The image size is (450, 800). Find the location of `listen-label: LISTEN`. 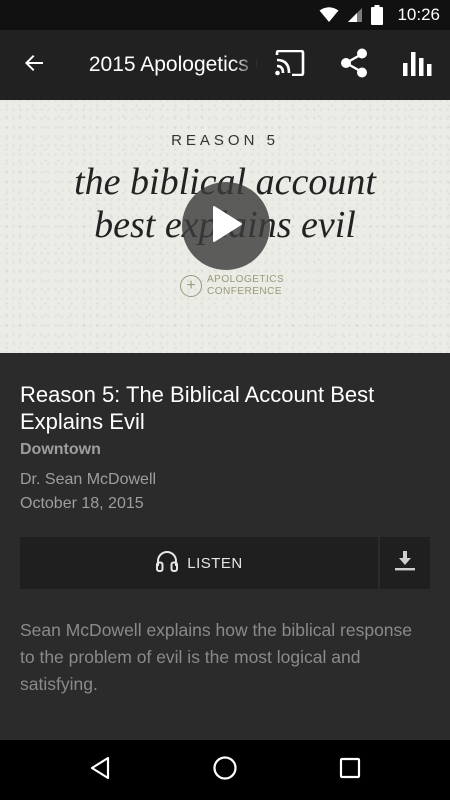

listen-label: LISTEN is located at coordinates (215, 563).